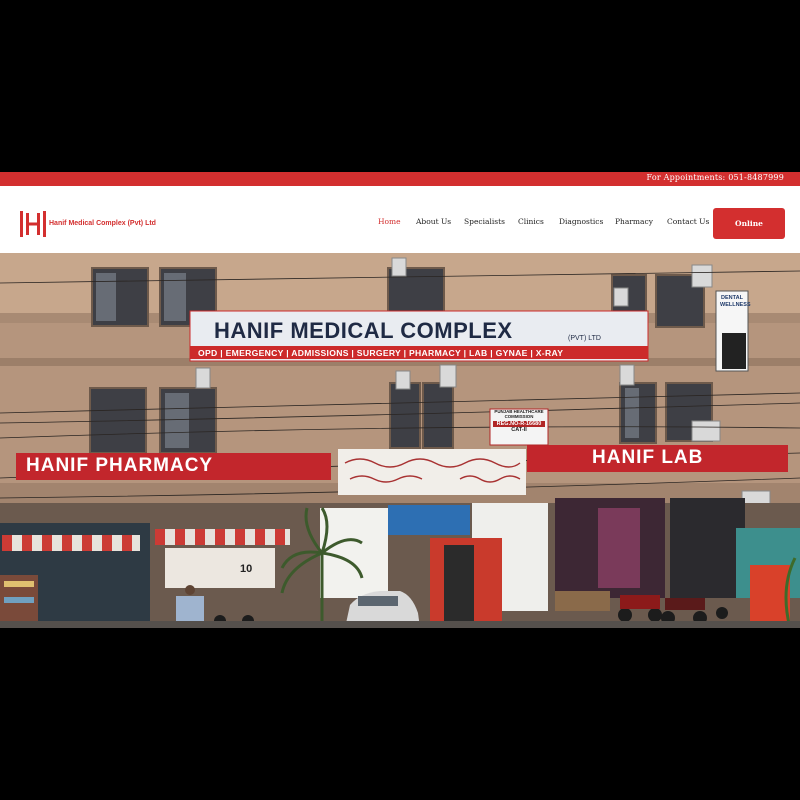  What do you see at coordinates (484, 221) in the screenshot?
I see `nav-specialists: Specialists` at bounding box center [484, 221].